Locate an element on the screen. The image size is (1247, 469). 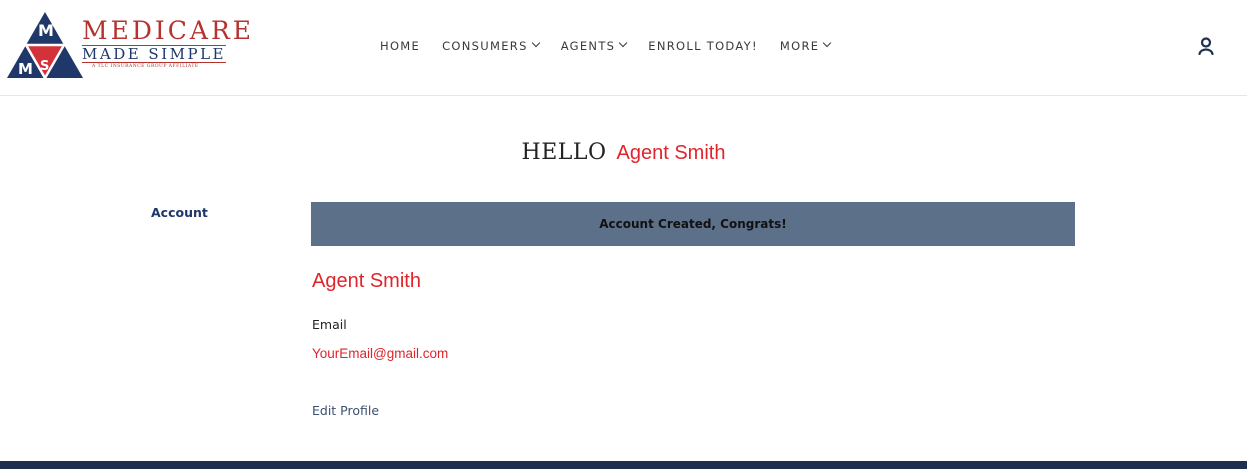
success-banner-text: Account Created, Congrats! is located at coordinates (693, 224).